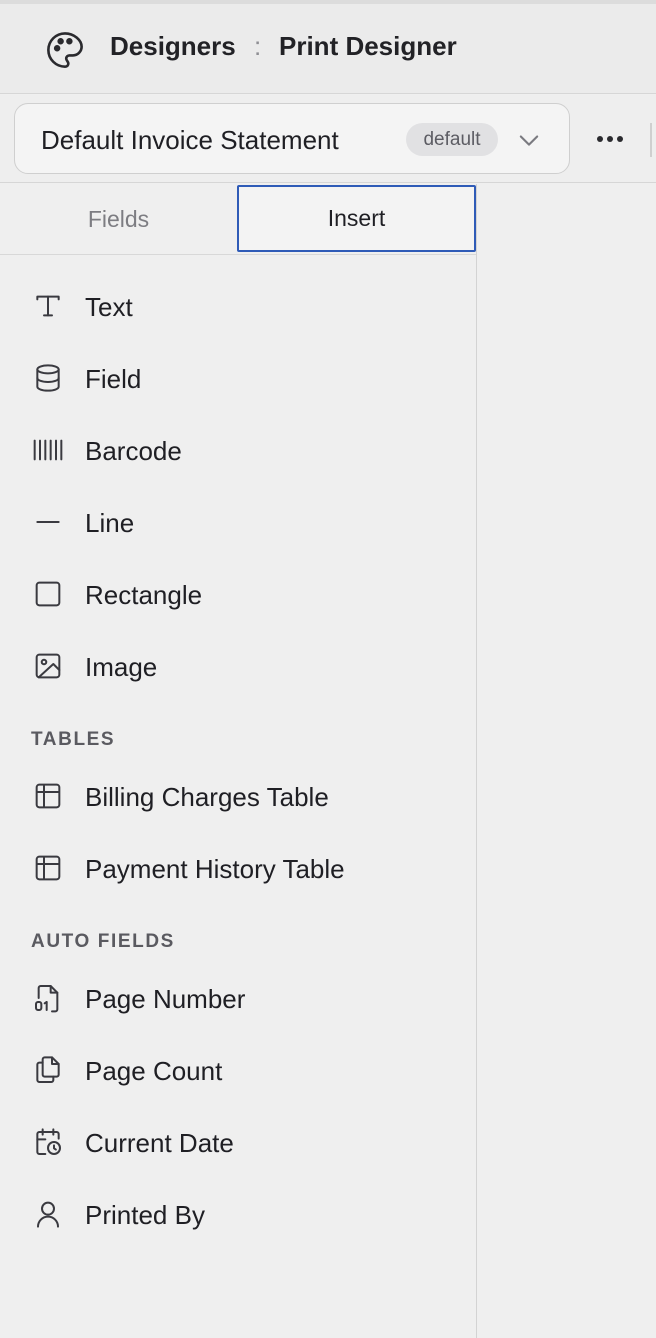 This screenshot has height=1338, width=656. Describe the element at coordinates (121, 667) in the screenshot. I see `insert-item-label: Image` at that location.